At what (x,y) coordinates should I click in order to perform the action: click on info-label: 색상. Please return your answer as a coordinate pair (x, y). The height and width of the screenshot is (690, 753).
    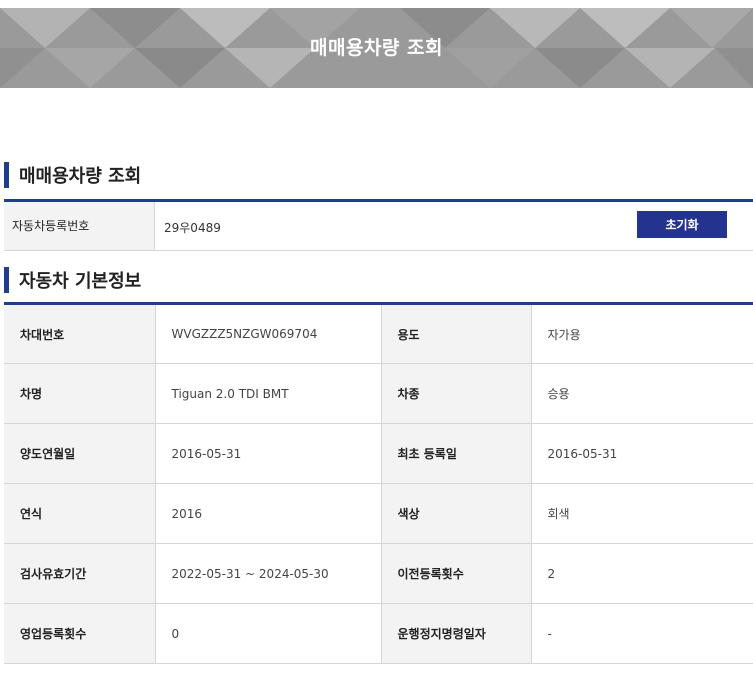
    Looking at the image, I should click on (455, 513).